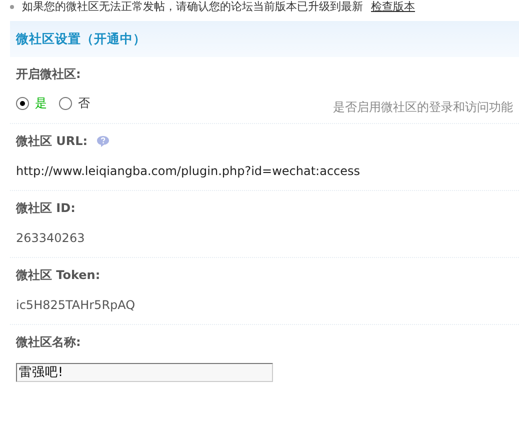 This screenshot has height=427, width=519. What do you see at coordinates (144, 372) in the screenshot?
I see `input-field: 雷强吧!` at bounding box center [144, 372].